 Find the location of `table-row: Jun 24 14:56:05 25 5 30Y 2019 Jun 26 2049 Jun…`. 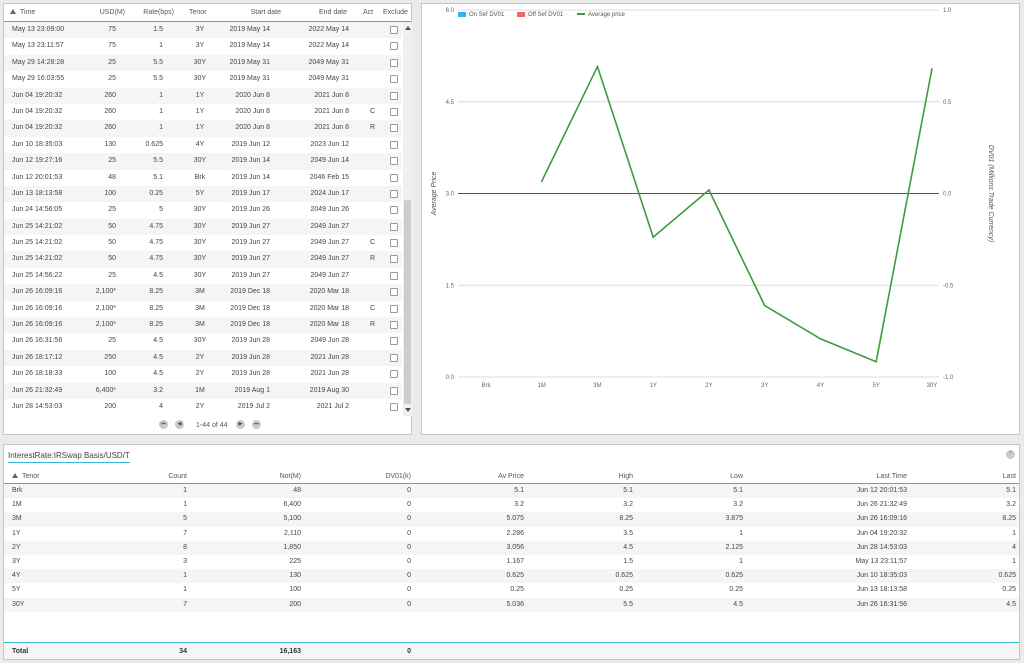

table-row: Jun 24 14:56:05 25 5 30Y 2019 Jun 26 2049 Jun… is located at coordinates (203, 210).